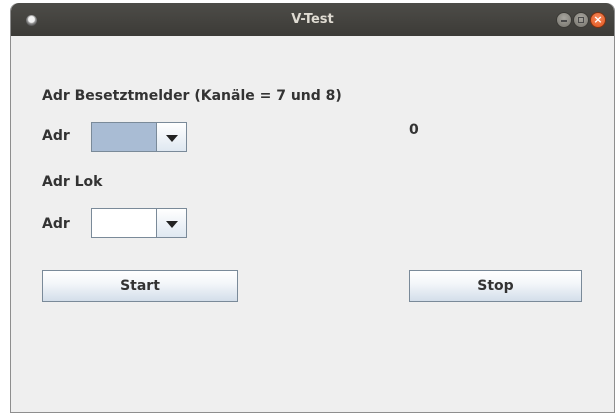 The width and height of the screenshot is (616, 414). I want to click on loco-address-dropdown-button, so click(172, 223).